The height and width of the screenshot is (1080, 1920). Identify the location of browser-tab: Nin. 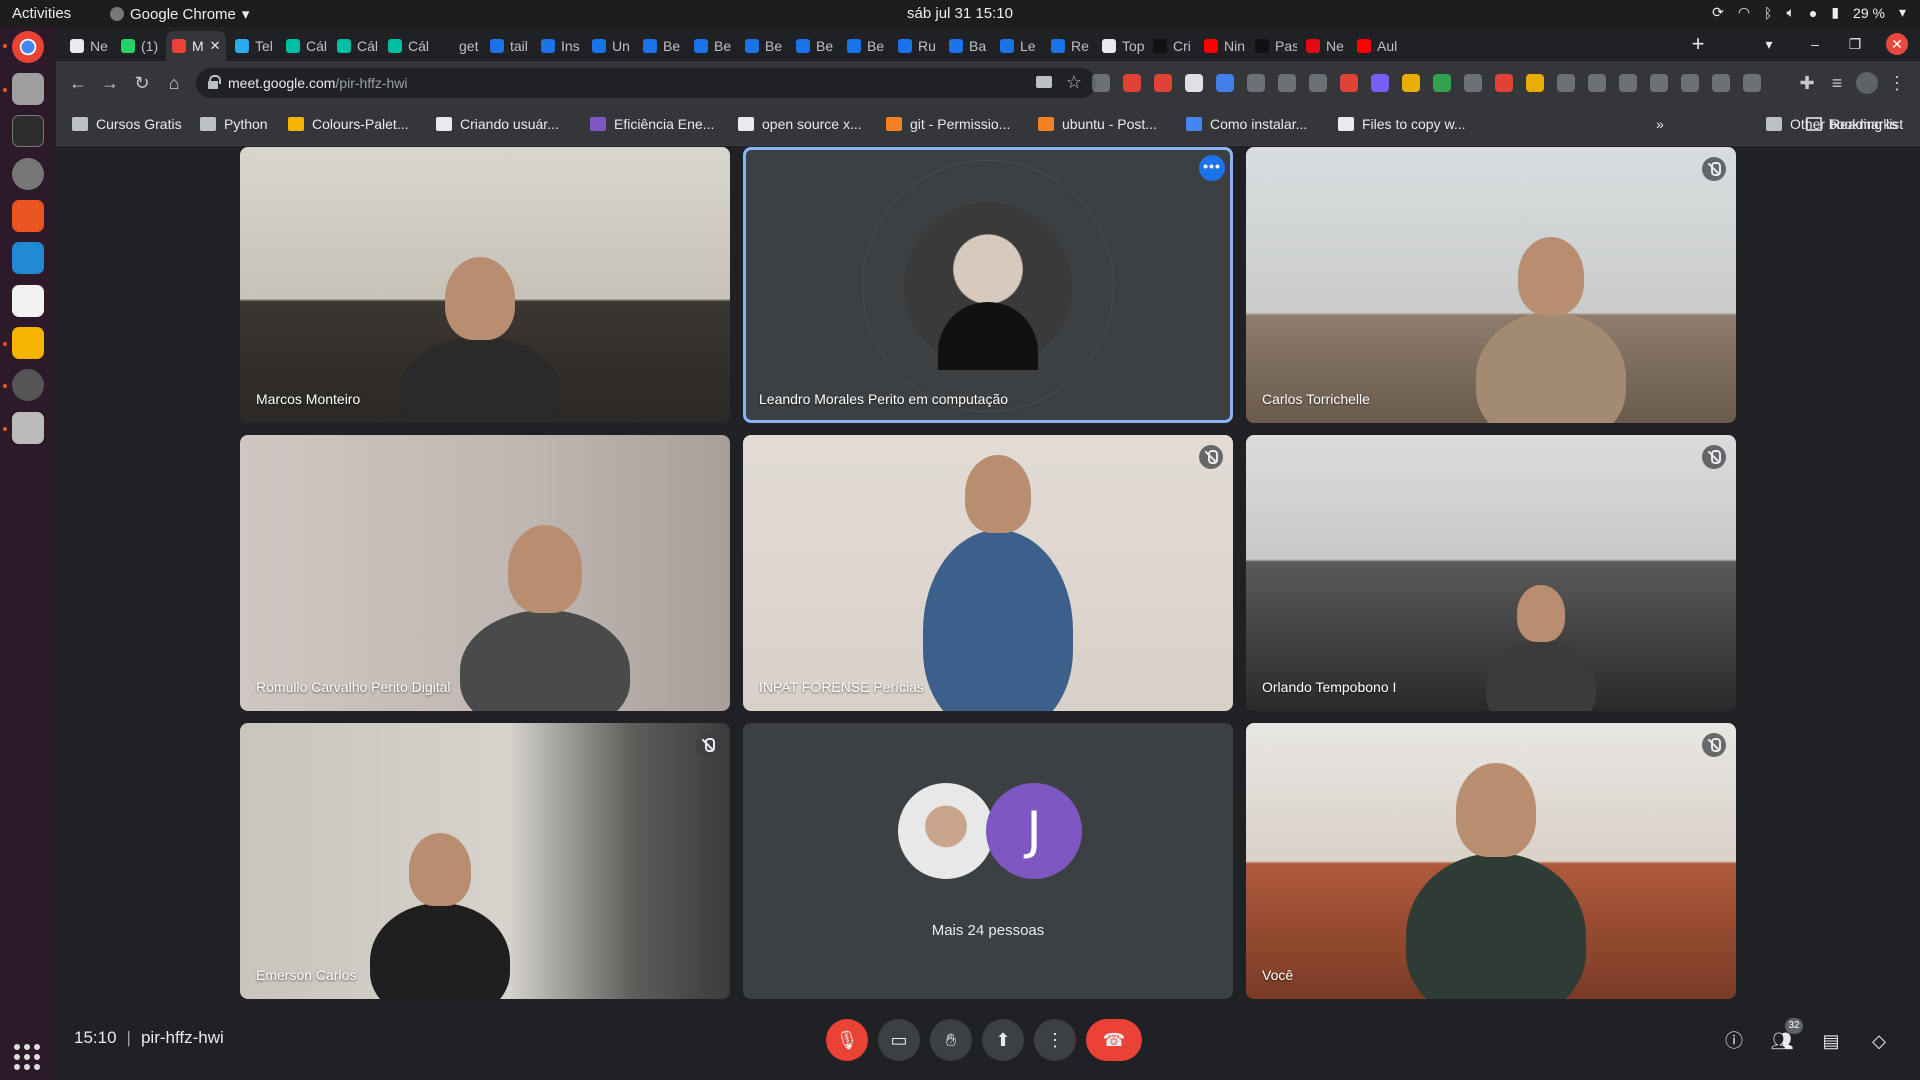
(1222, 46).